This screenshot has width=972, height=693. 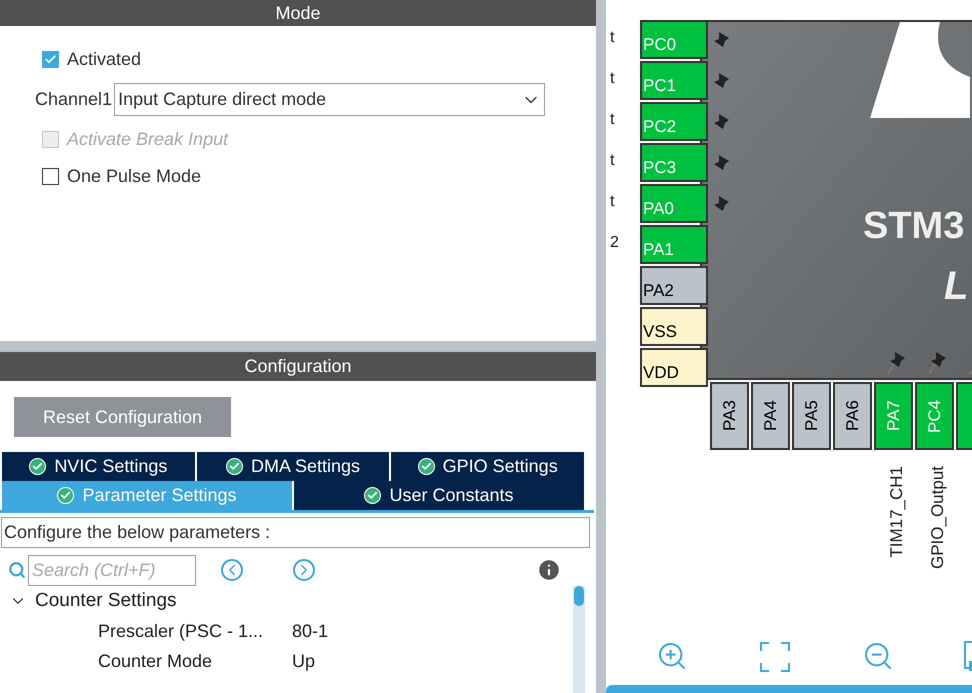 I want to click on info-icon, so click(x=549, y=570).